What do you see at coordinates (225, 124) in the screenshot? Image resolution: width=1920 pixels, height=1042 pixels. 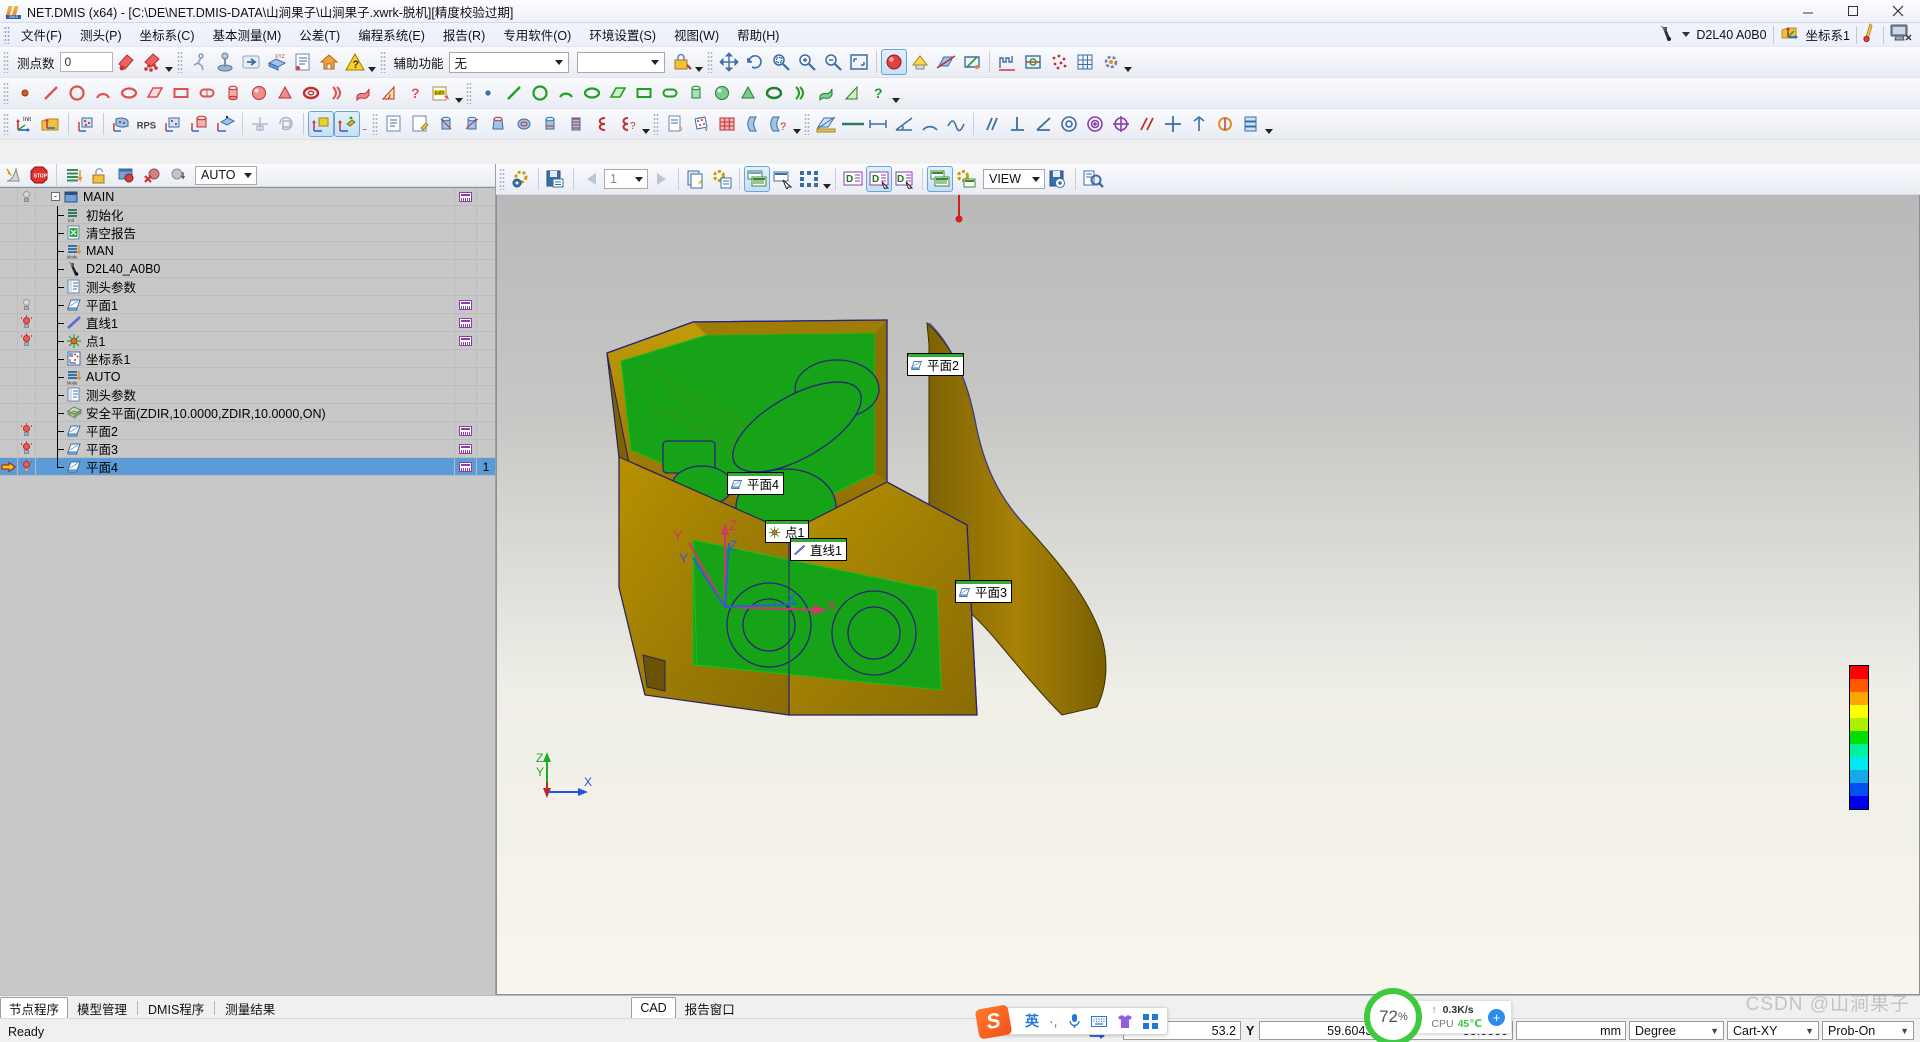 I see `surface-coordsys-icon` at bounding box center [225, 124].